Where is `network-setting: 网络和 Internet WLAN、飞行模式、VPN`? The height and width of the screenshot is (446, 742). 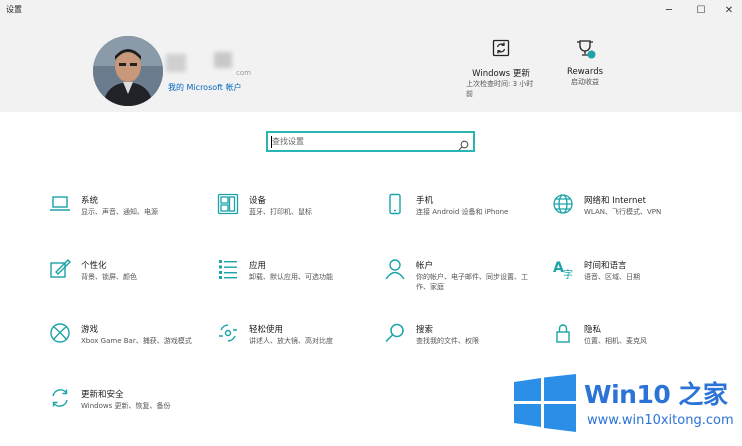 network-setting: 网络和 Internet WLAN、飞行模式、VPN is located at coordinates (632, 218).